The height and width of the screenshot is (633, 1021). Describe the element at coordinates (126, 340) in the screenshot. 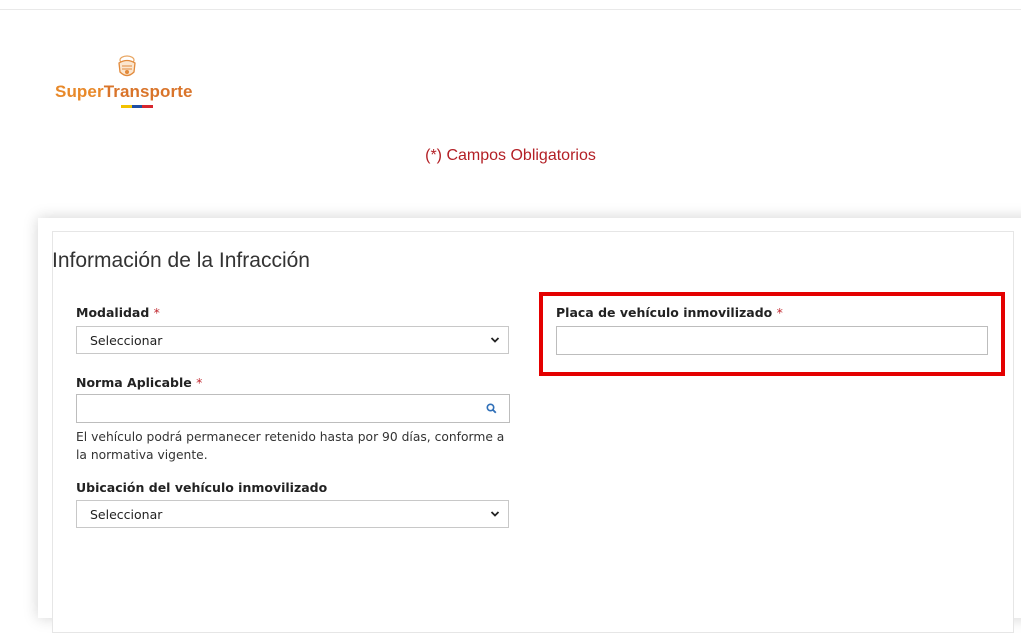

I see `modalidad-selected-value: Seleccionar` at that location.